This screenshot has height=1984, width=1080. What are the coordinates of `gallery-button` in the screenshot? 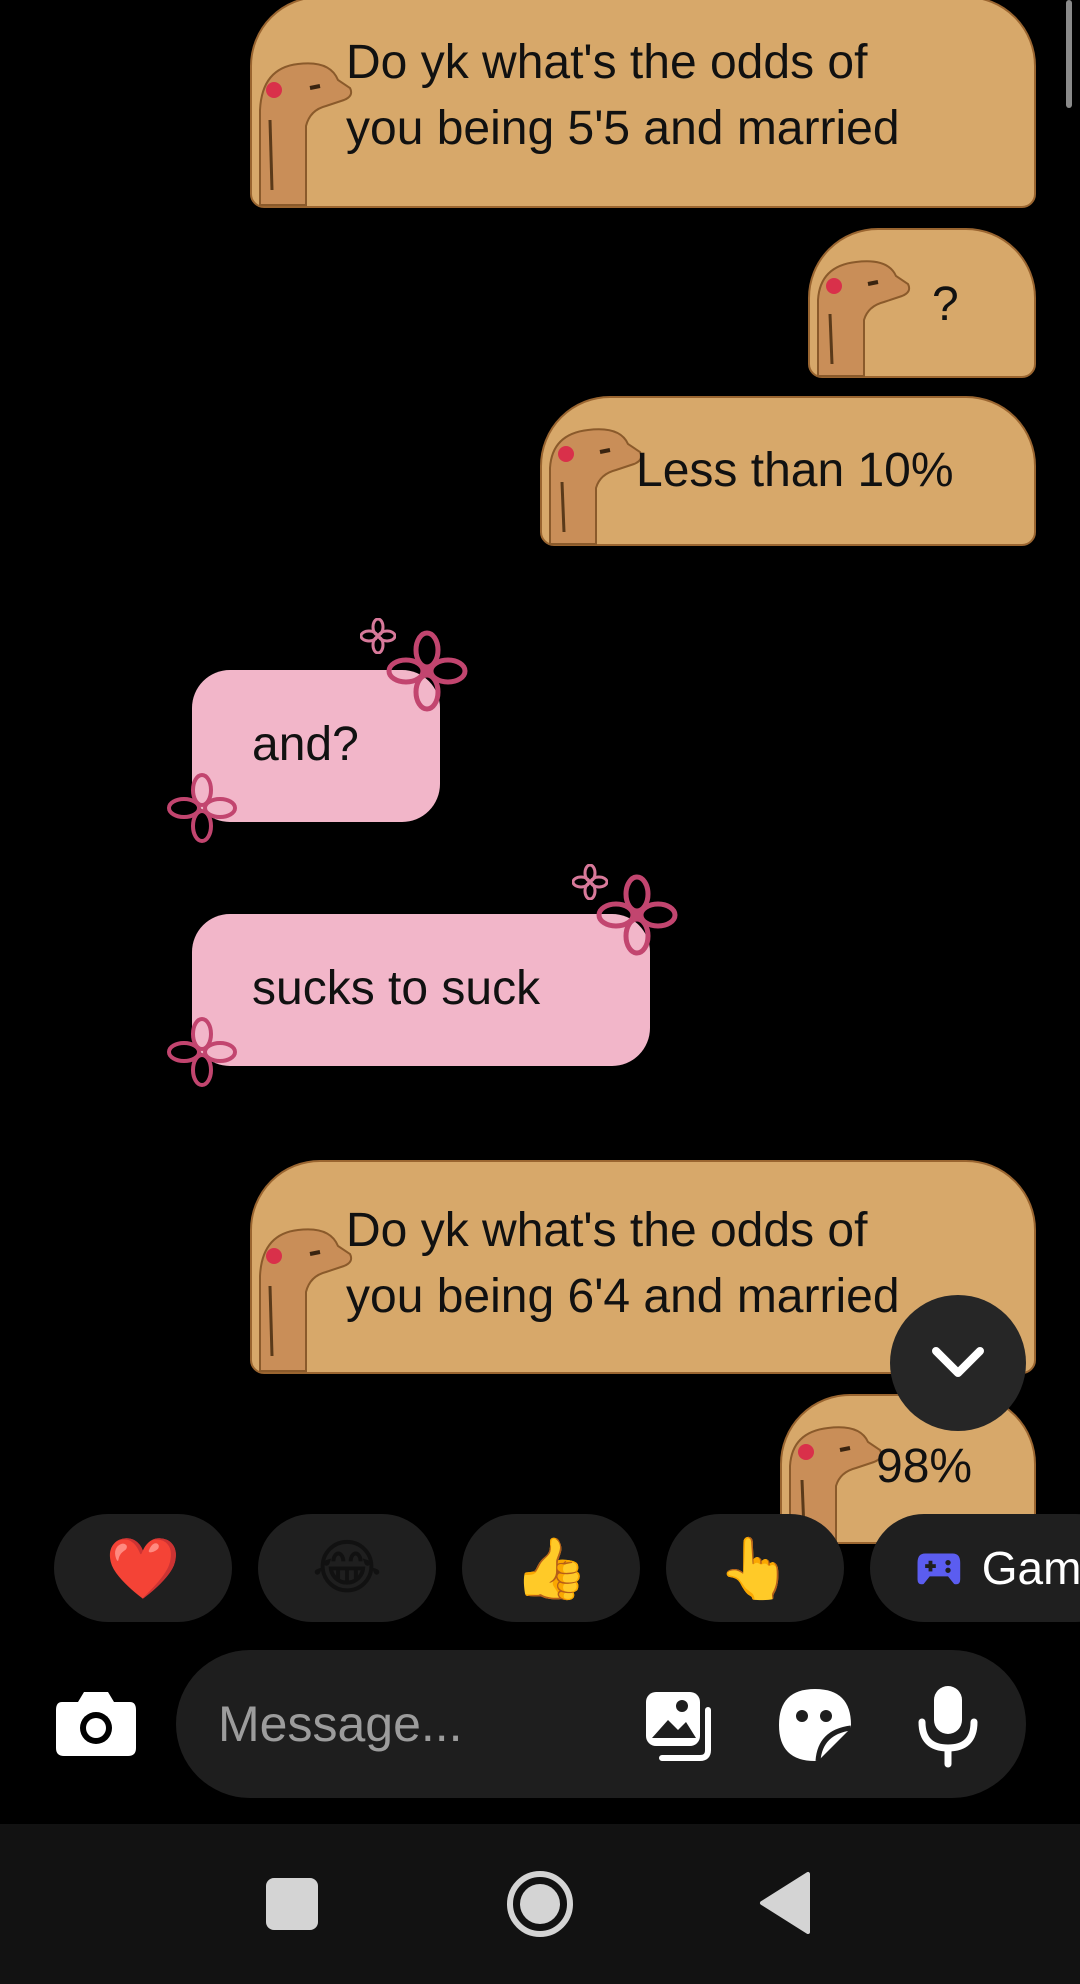 It's located at (680, 1726).